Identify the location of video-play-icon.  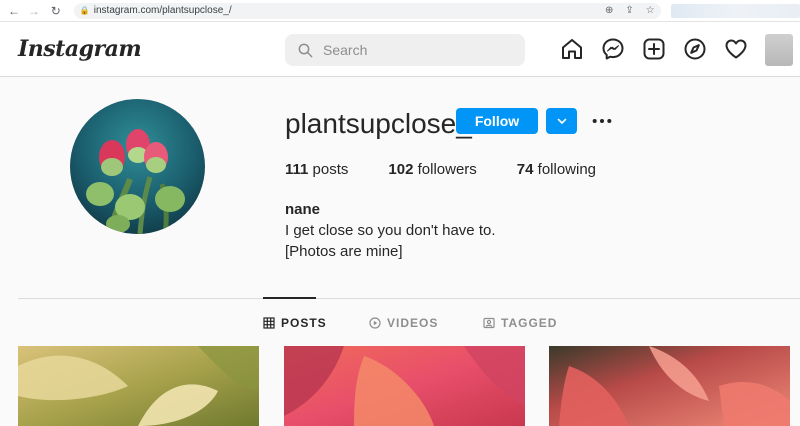
(375, 323).